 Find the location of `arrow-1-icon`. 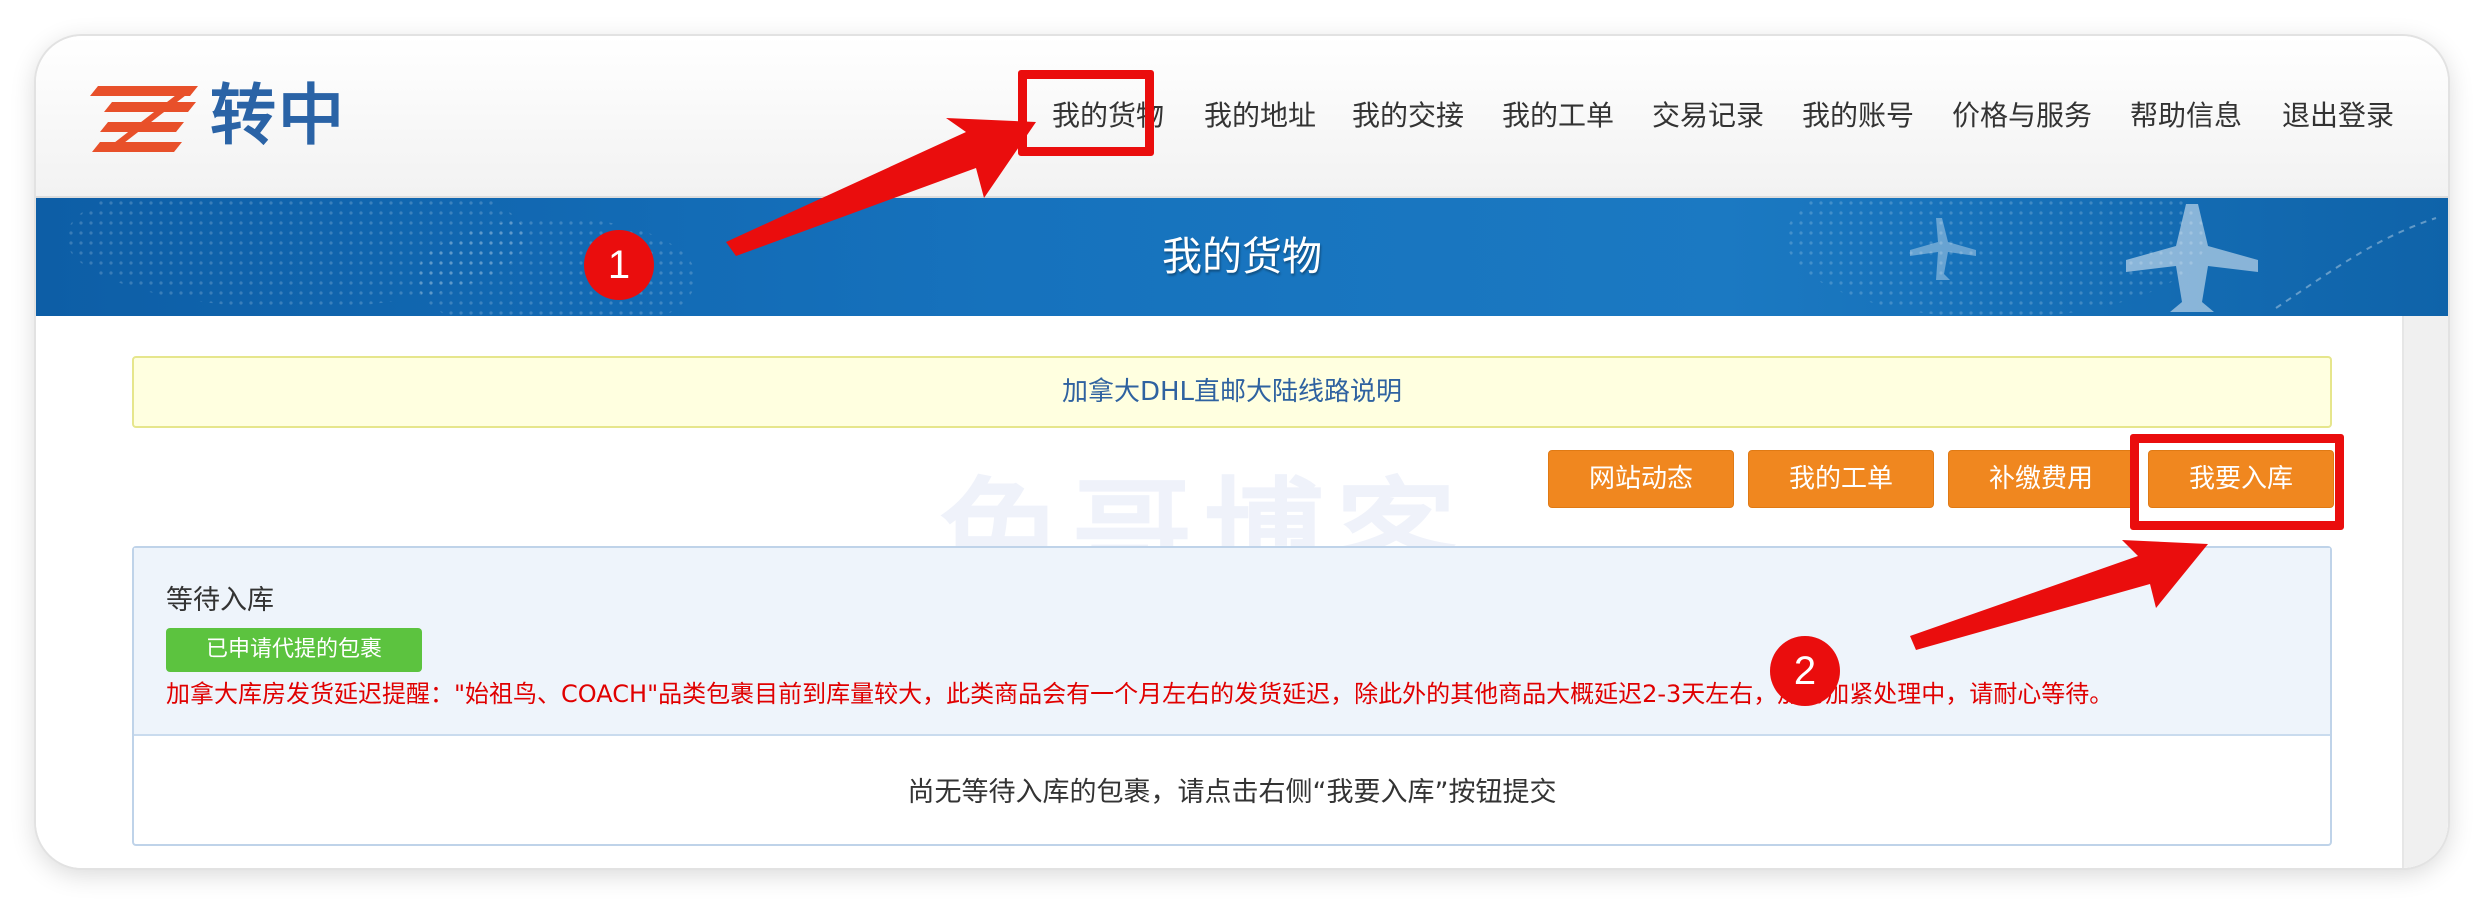

arrow-1-icon is located at coordinates (881, 187).